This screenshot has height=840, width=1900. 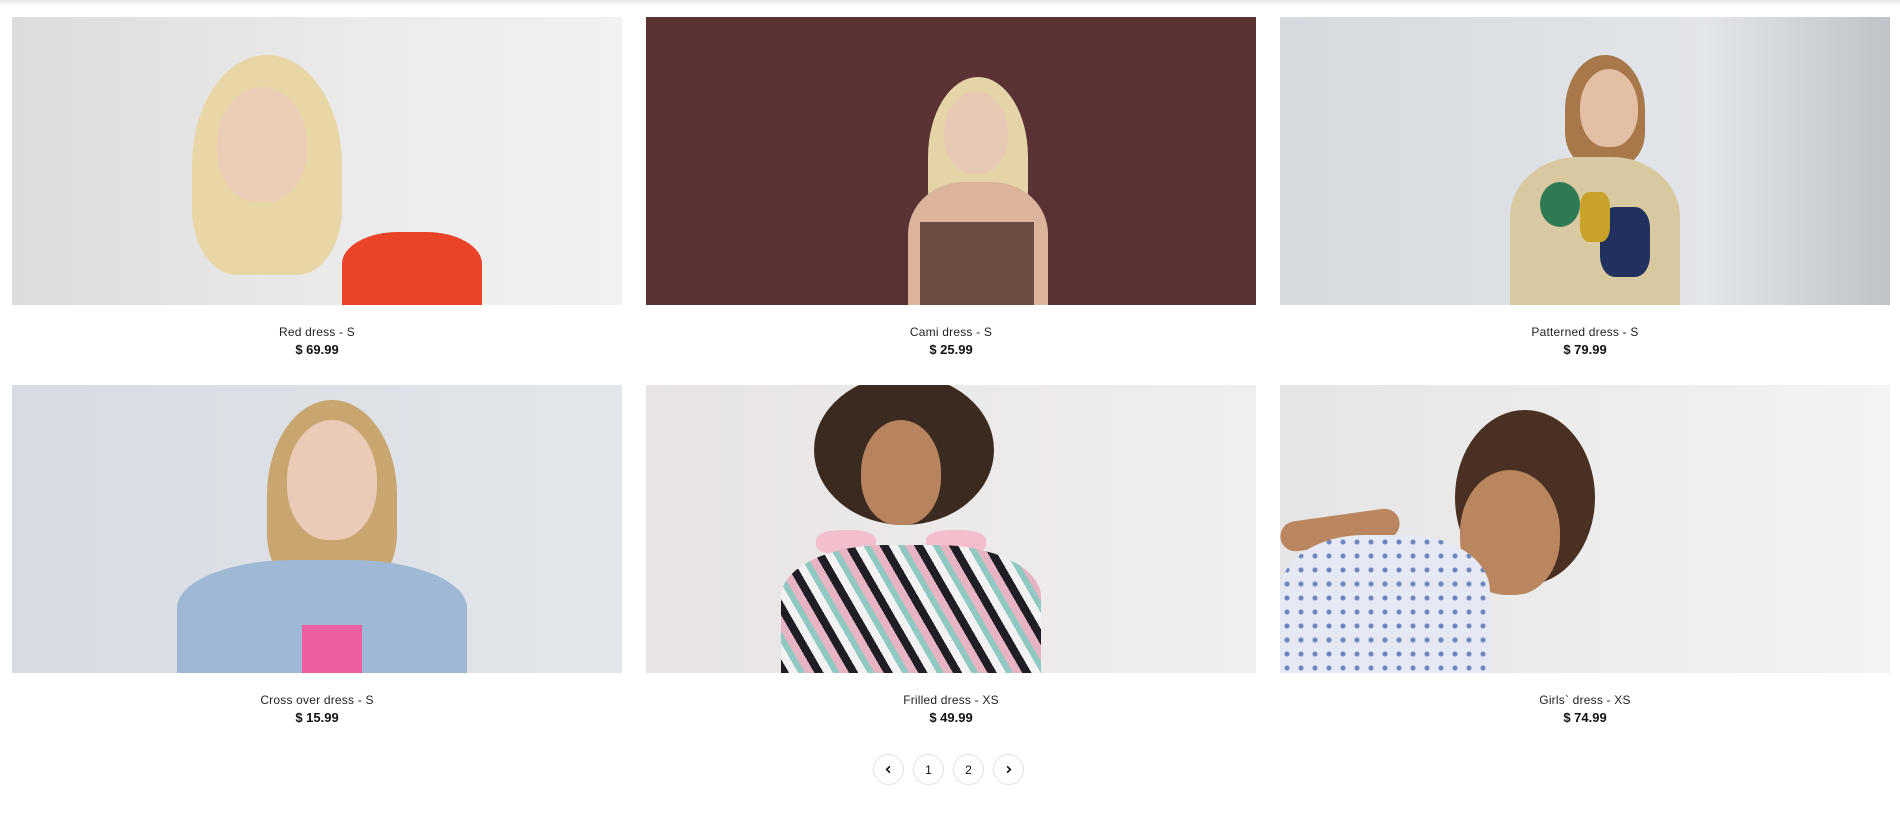 I want to click on product-card: Frilled dress - XS $ 49.99, so click(x=951, y=569).